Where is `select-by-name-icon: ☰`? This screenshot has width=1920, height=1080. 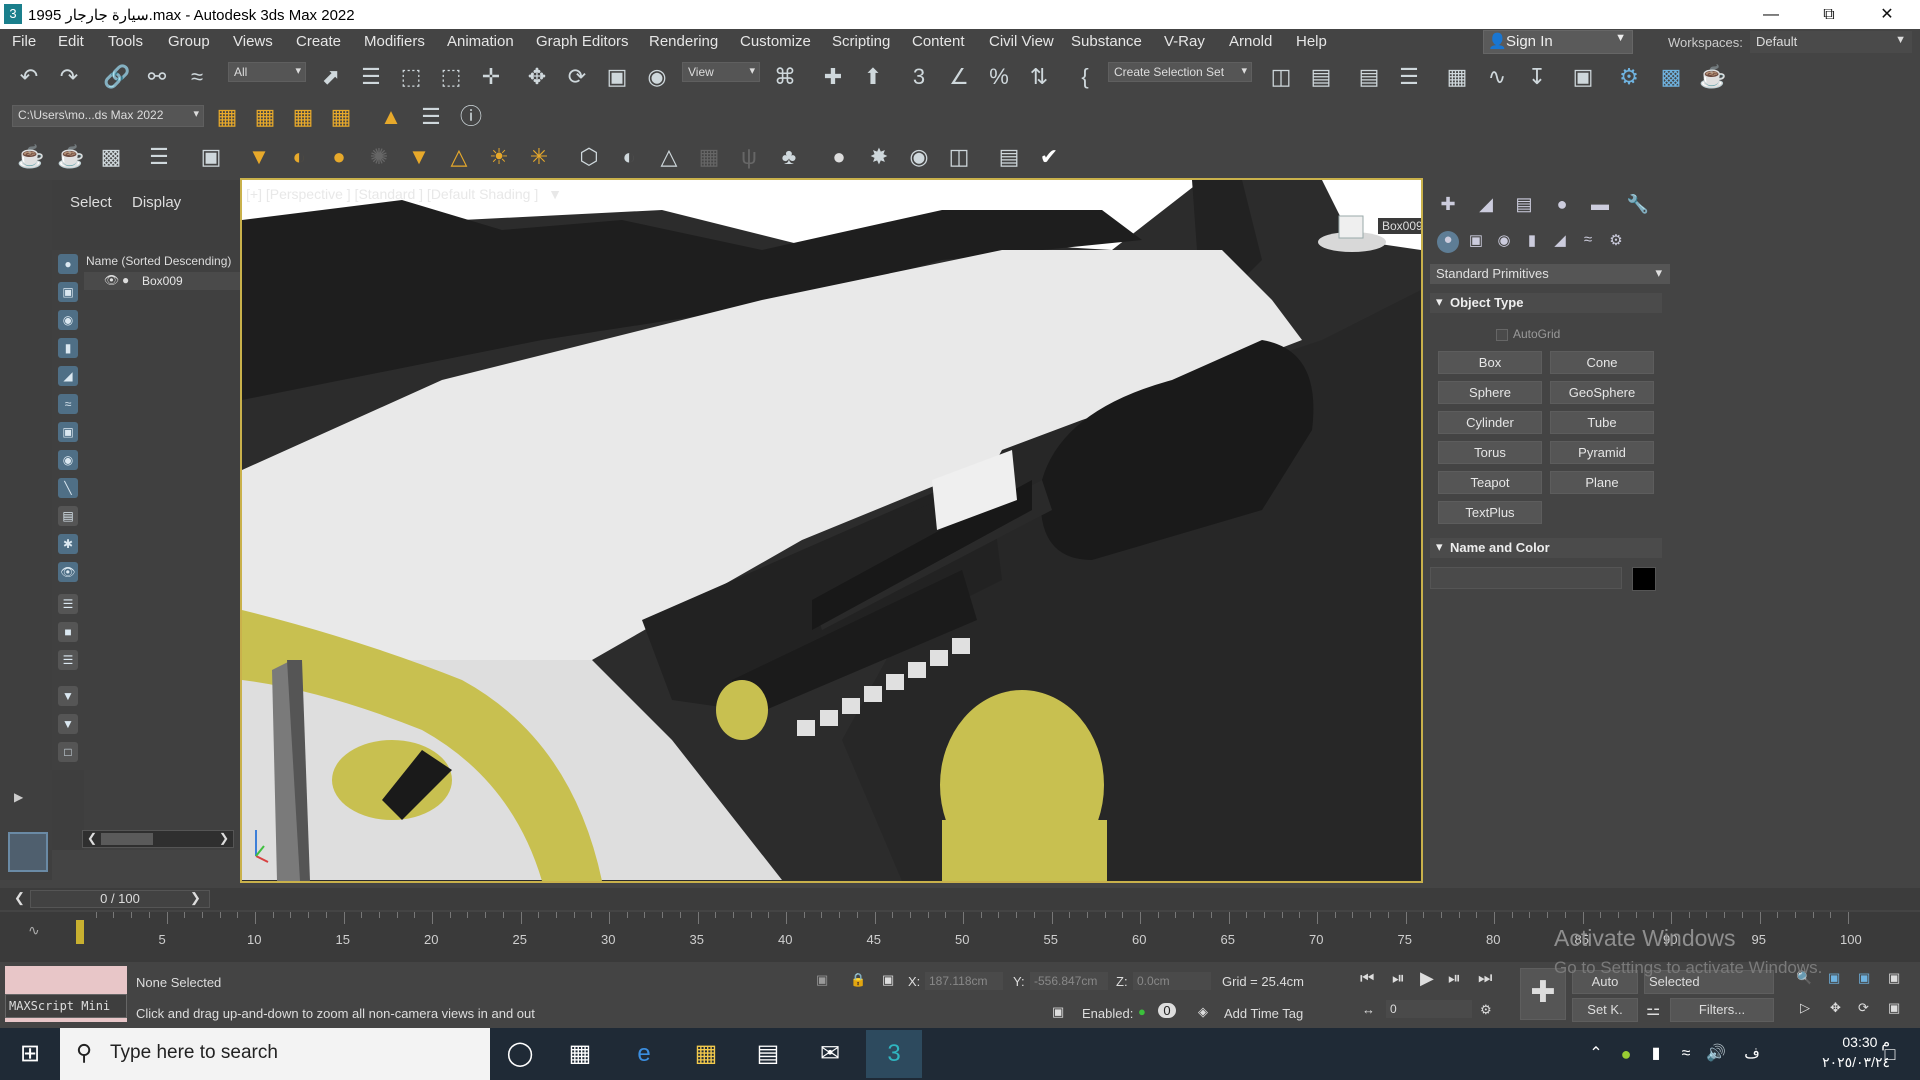
select-by-name-icon: ☰ is located at coordinates (371, 77).